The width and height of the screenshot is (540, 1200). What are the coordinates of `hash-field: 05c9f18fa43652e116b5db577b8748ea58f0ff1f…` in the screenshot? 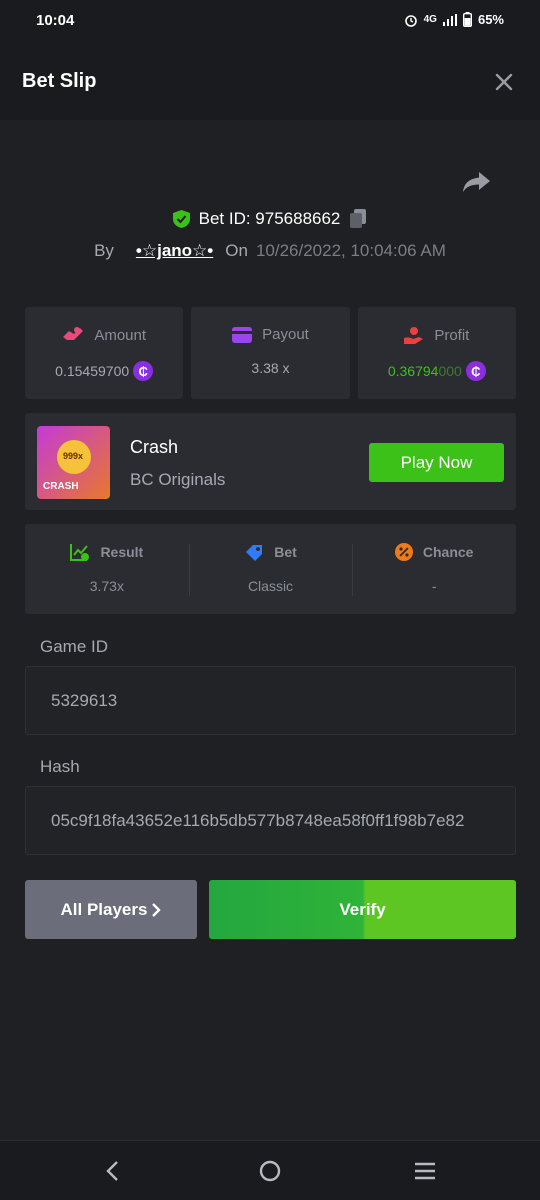 It's located at (270, 820).